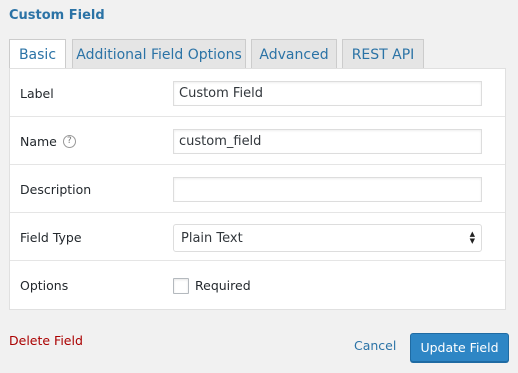 This screenshot has height=373, width=518. I want to click on label-row: Label Custom Field, so click(257, 93).